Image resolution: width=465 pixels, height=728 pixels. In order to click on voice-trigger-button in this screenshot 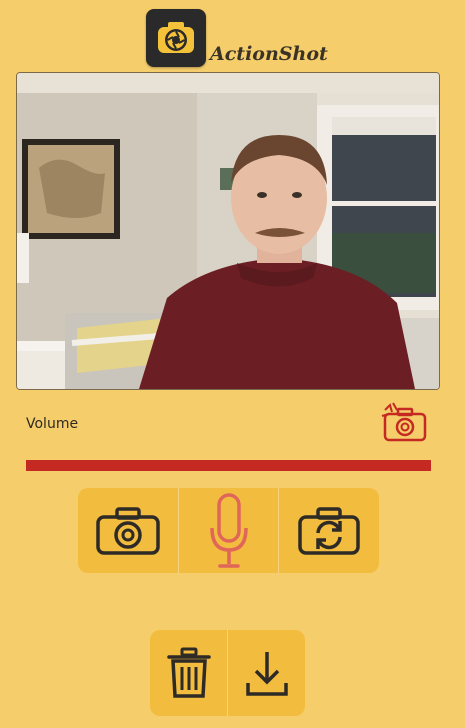, I will do `click(229, 530)`.